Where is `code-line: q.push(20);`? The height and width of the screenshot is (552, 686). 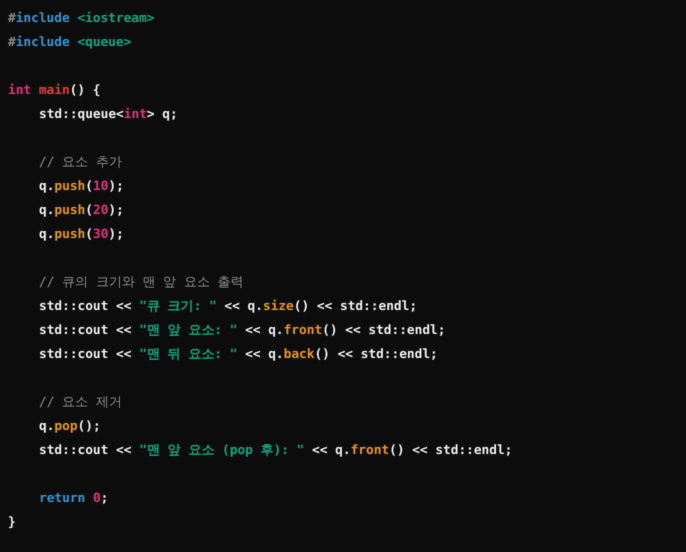
code-line: q.push(20); is located at coordinates (81, 210).